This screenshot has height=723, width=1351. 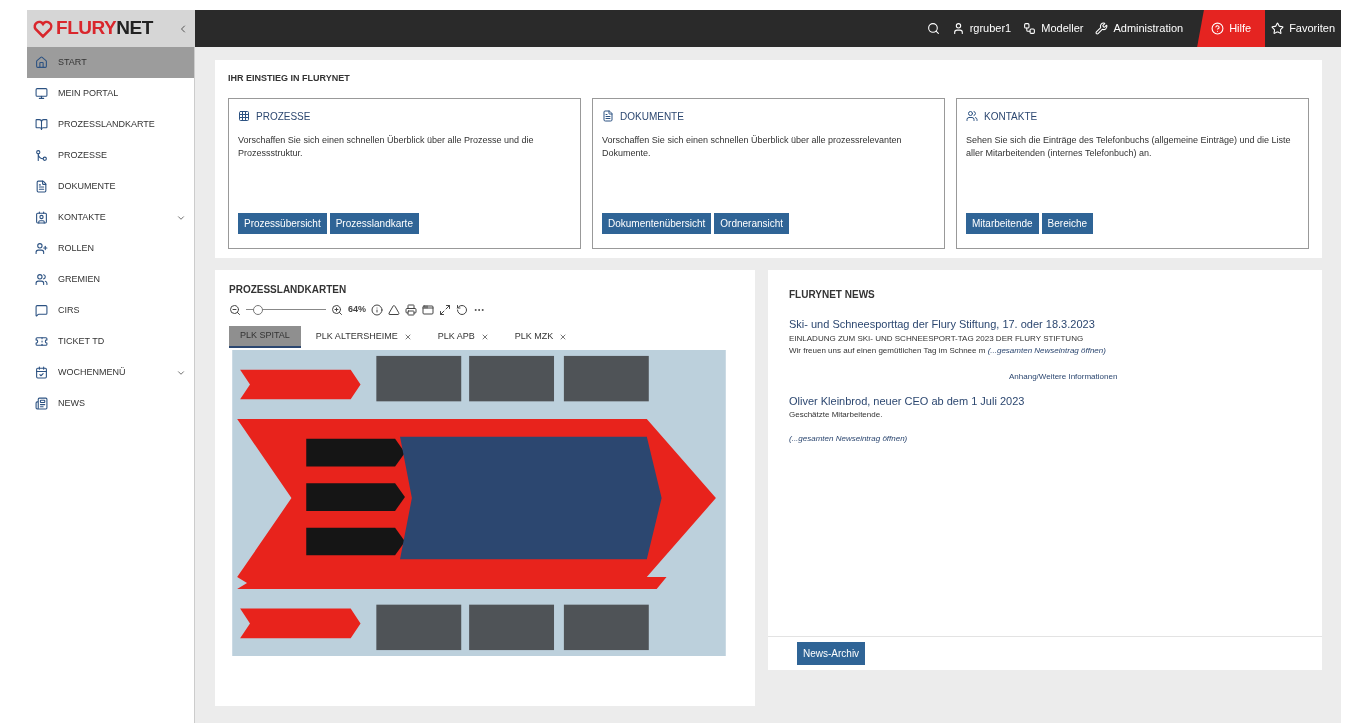 I want to click on print-icon, so click(x=411, y=309).